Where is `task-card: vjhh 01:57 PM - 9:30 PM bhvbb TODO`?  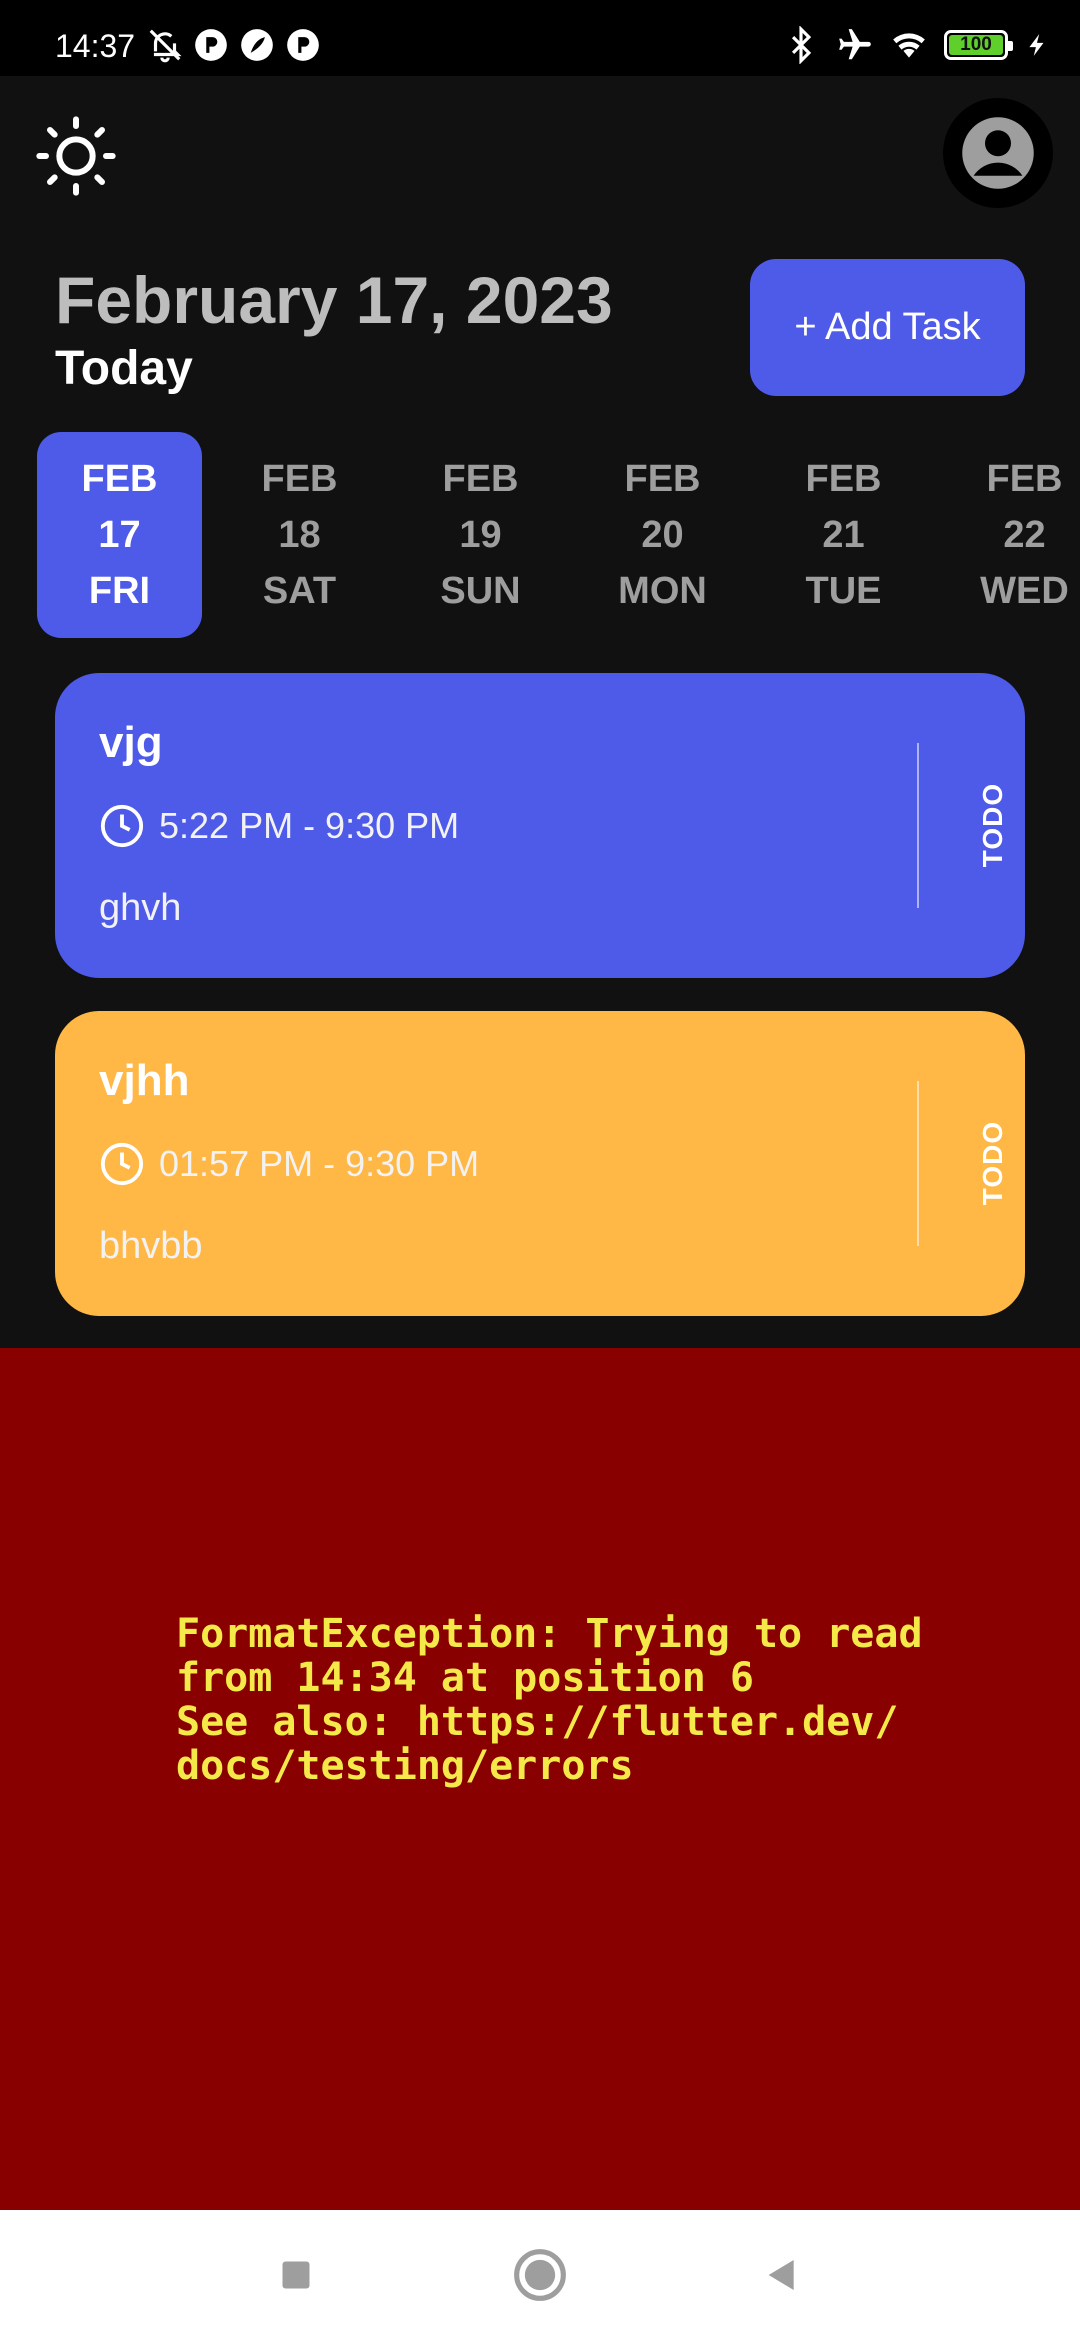
task-card: vjhh 01:57 PM - 9:30 PM bhvbb TODO is located at coordinates (540, 1163).